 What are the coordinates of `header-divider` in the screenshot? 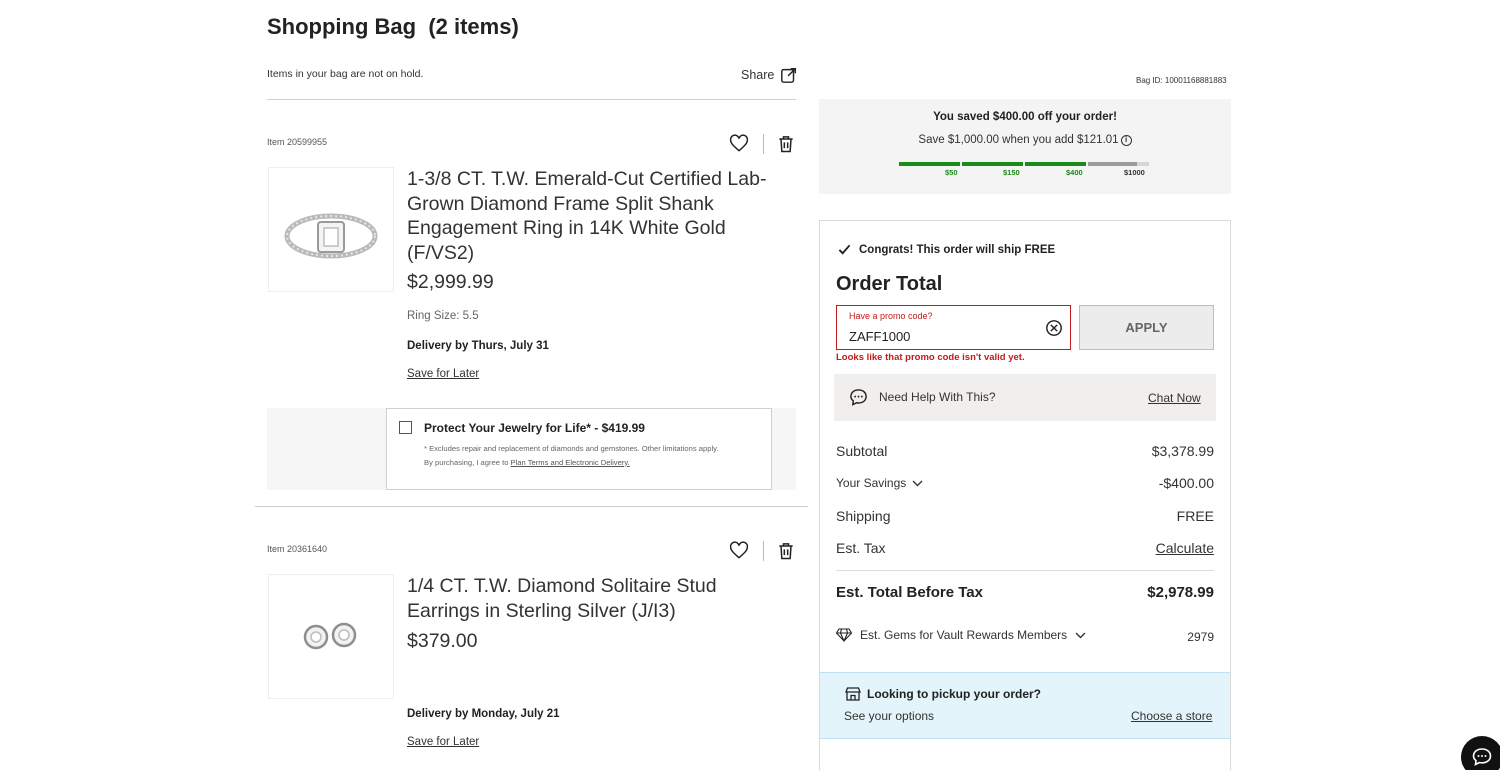 It's located at (531, 99).